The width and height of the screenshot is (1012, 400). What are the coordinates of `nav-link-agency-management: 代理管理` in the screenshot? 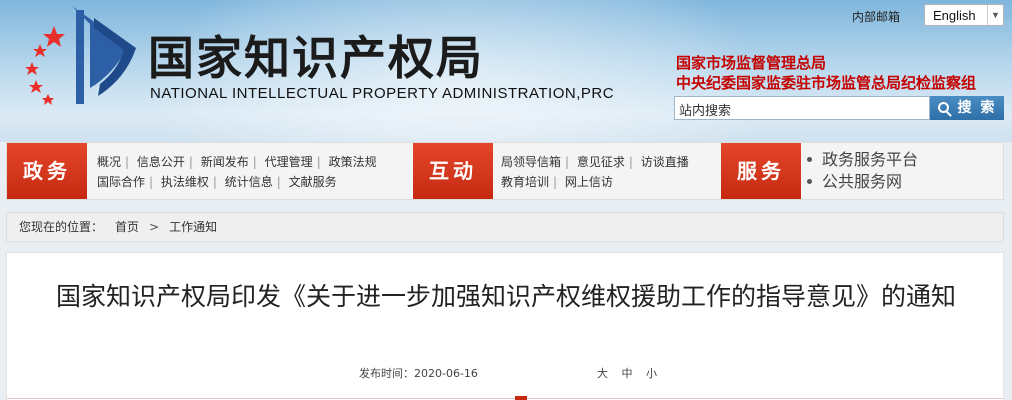 It's located at (289, 162).